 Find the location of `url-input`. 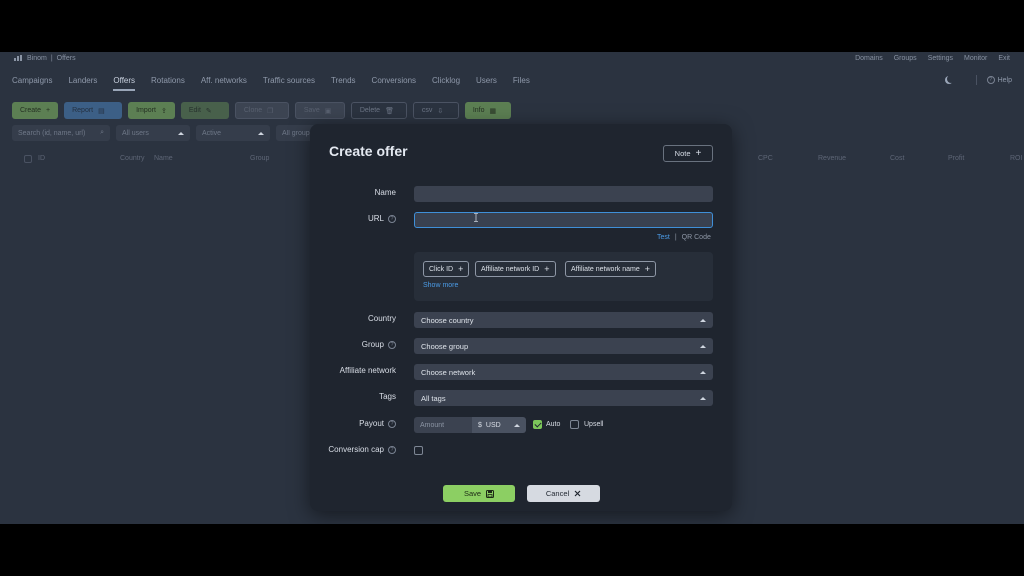

url-input is located at coordinates (563, 220).